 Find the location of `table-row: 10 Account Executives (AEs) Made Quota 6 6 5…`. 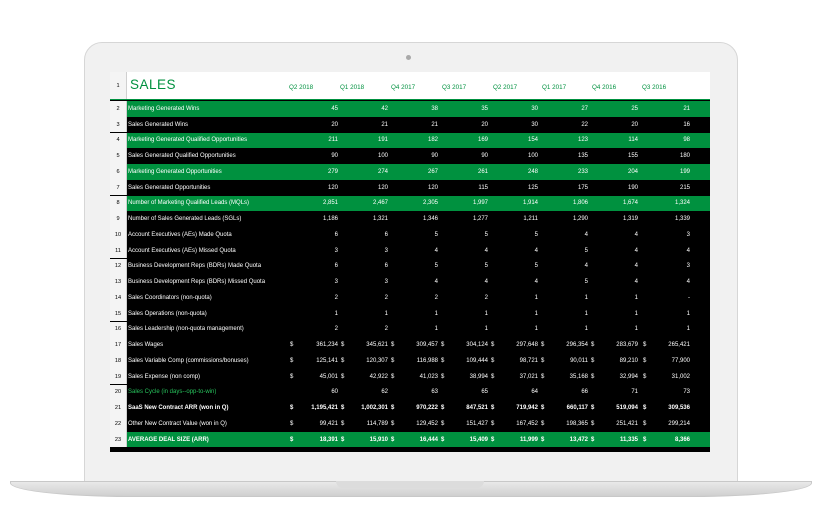

table-row: 10 Account Executives (AEs) Made Quota 6 6 5… is located at coordinates (410, 235).